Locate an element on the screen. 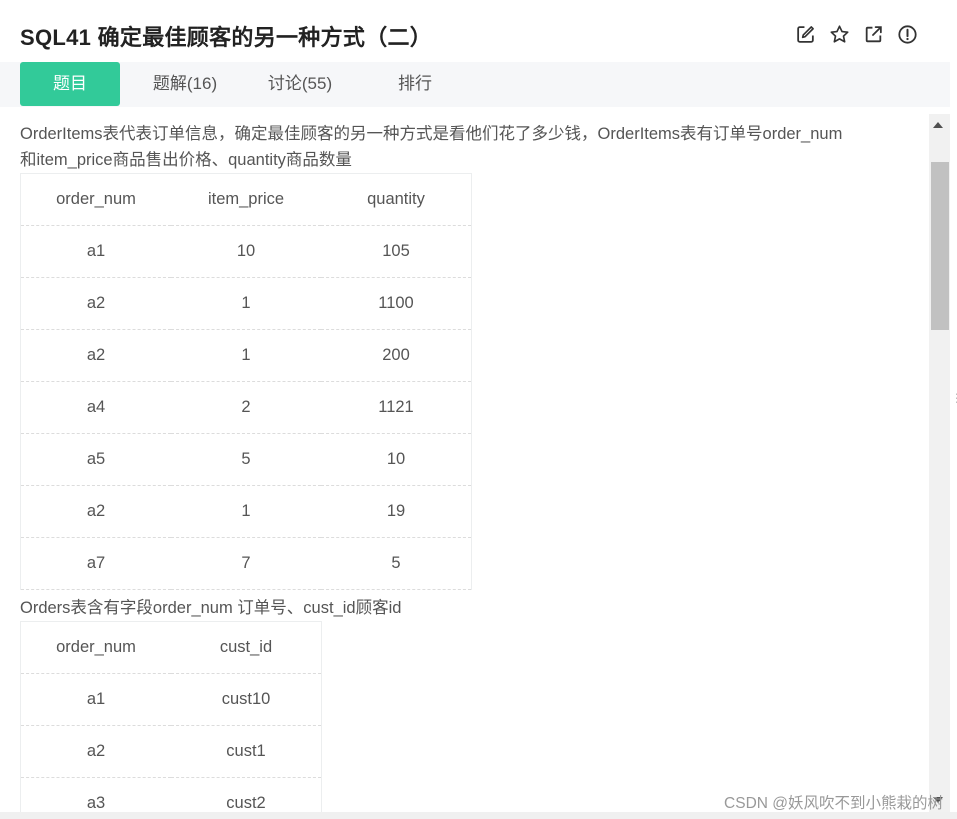  table-cell: a3 is located at coordinates (95, 794).